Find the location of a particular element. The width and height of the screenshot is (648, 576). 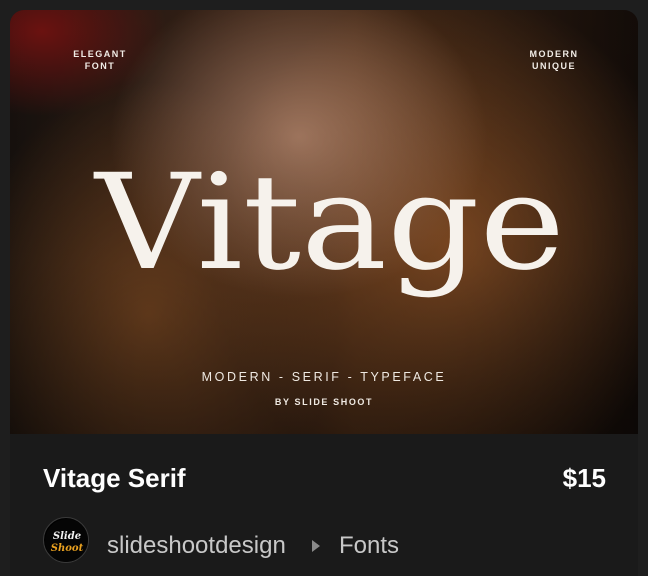

corner-right-line1: MODERN is located at coordinates (554, 54).